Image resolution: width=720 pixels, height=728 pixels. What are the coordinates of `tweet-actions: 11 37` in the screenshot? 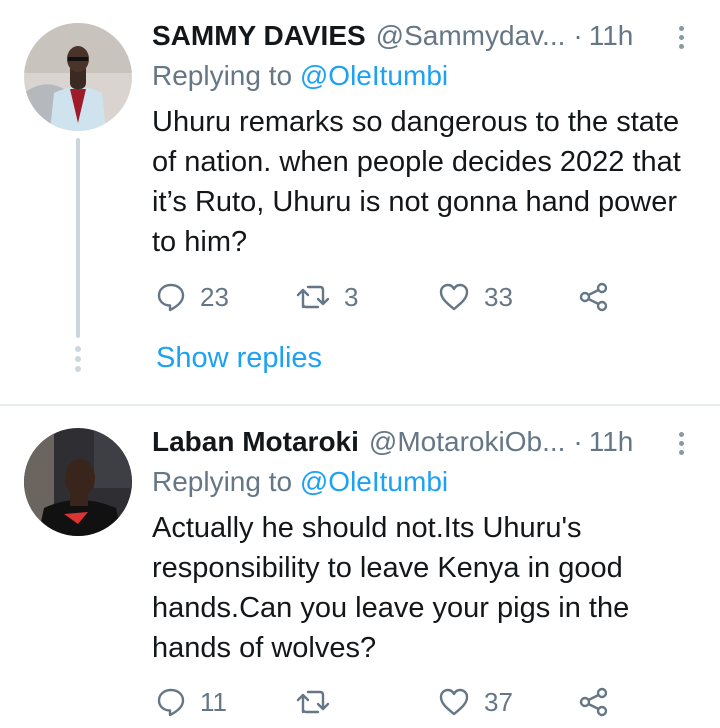 It's located at (412, 702).